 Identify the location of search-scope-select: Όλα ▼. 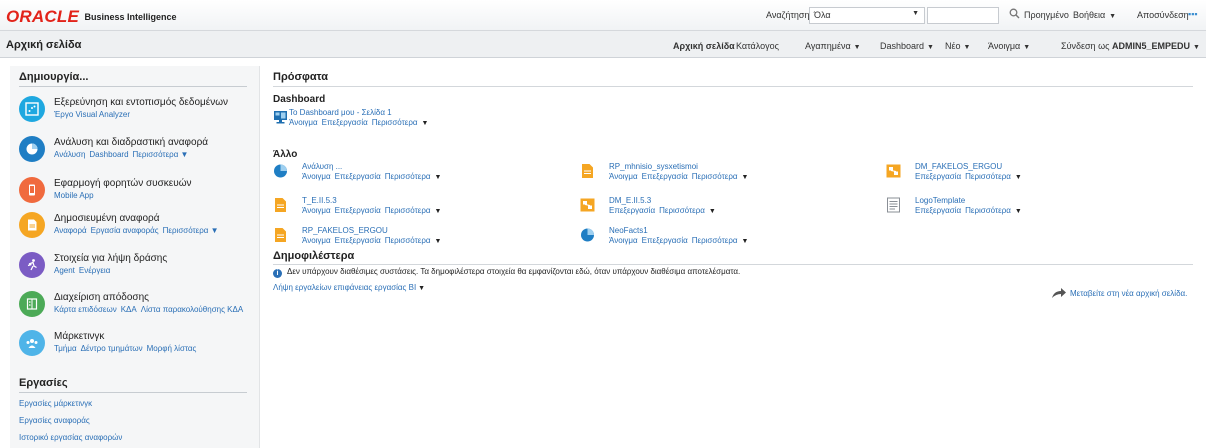
(867, 15).